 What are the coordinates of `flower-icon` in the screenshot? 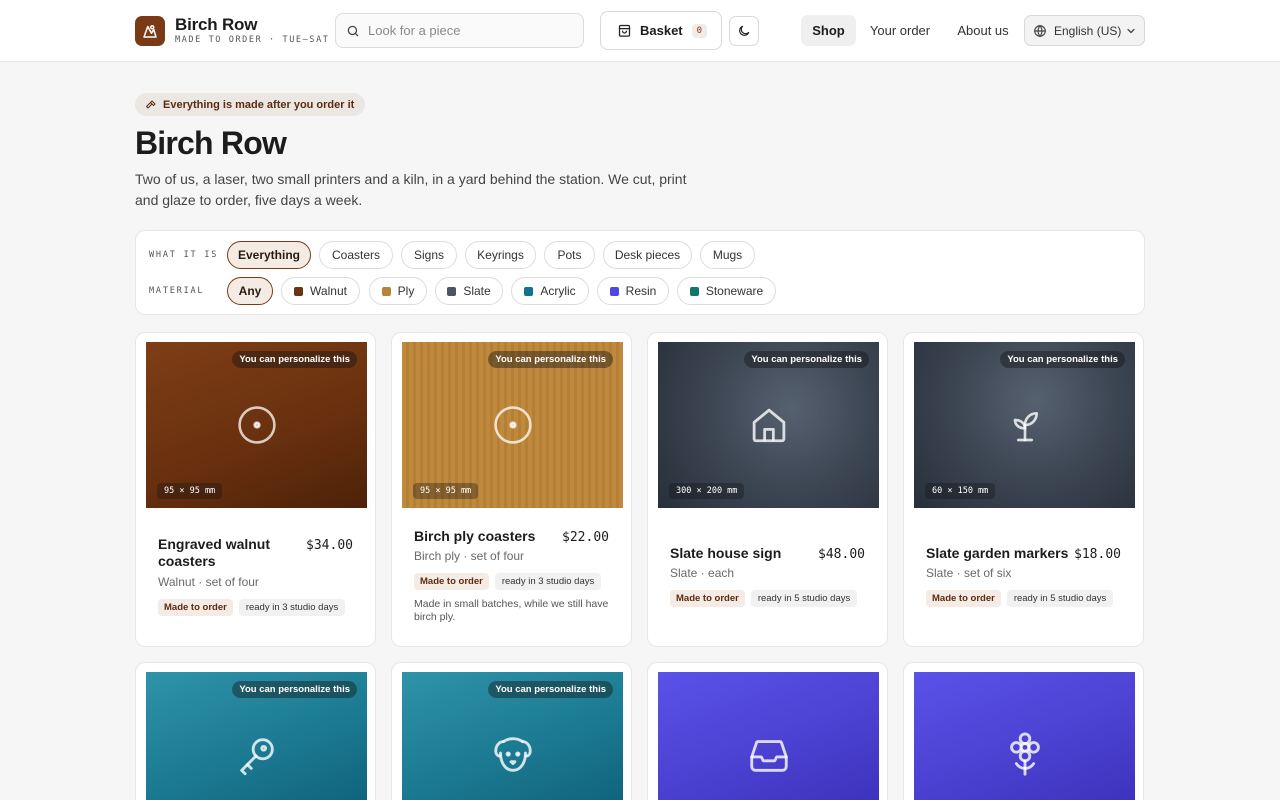 It's located at (1025, 754).